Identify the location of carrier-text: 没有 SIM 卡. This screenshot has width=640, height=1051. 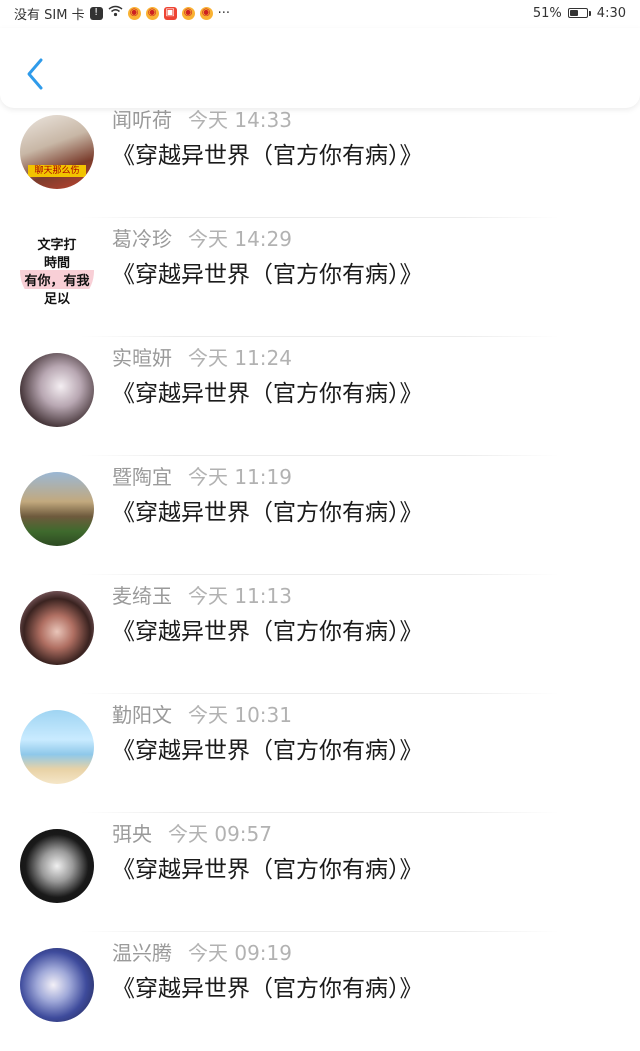
(49, 15).